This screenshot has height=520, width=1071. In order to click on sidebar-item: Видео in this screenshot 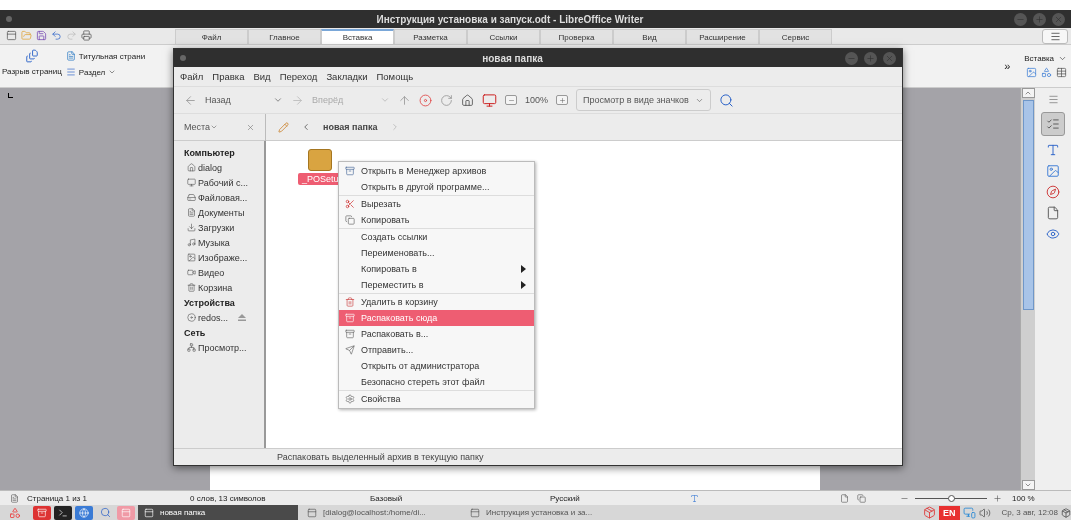, I will do `click(224, 272)`.